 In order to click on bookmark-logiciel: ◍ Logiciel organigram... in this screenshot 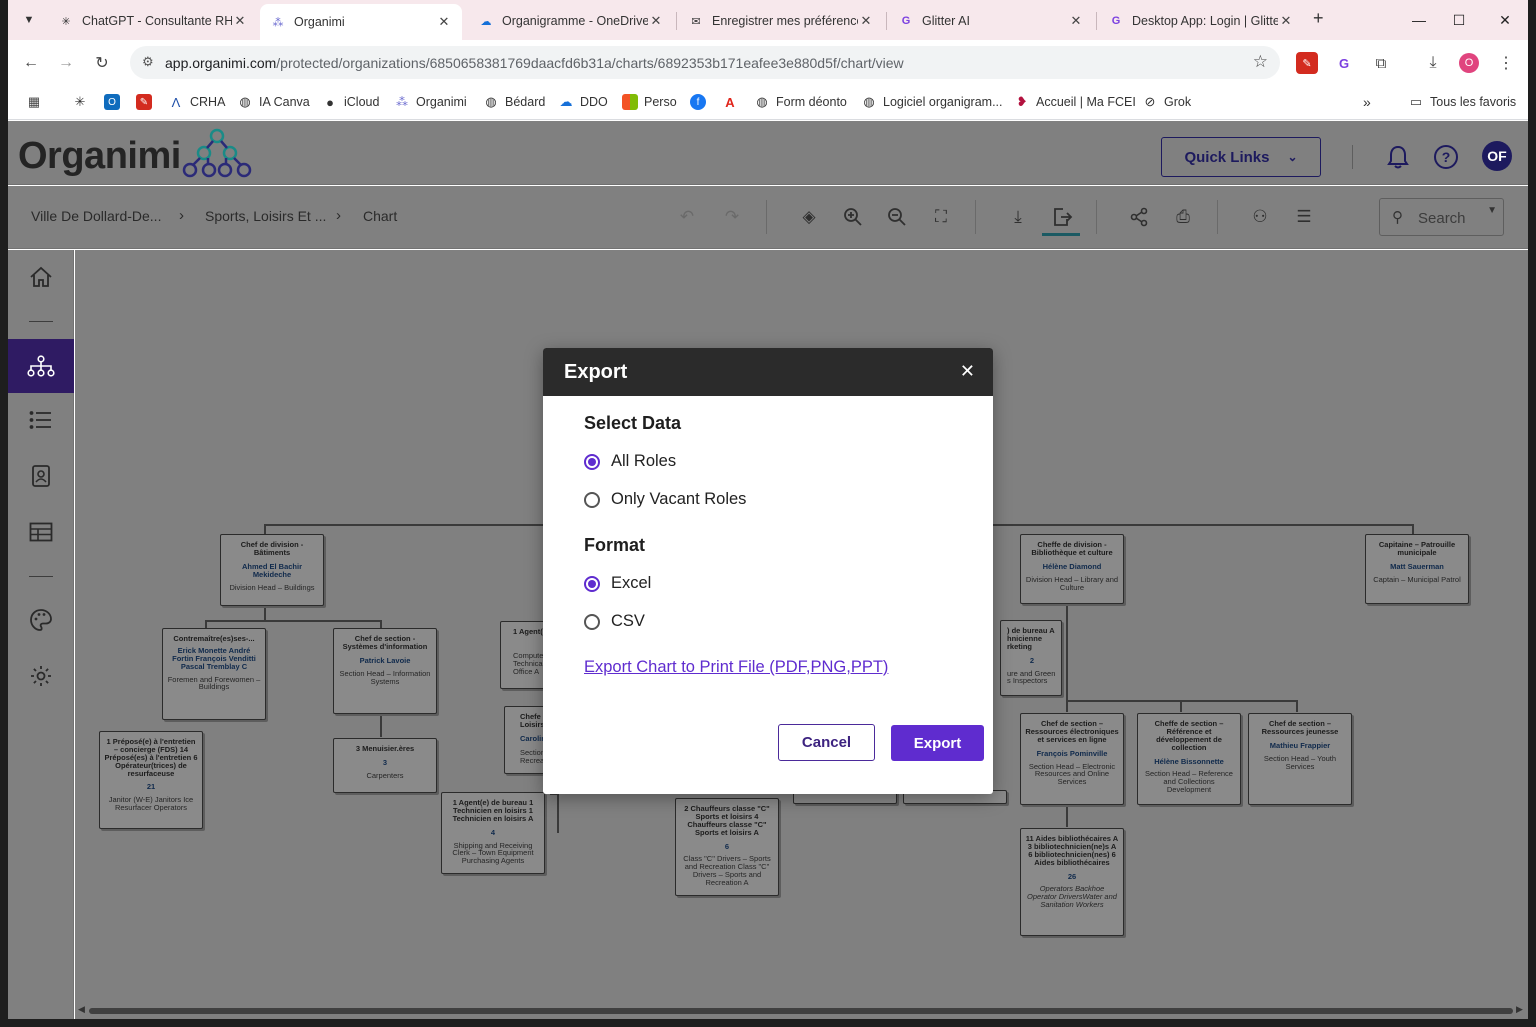, I will do `click(931, 102)`.